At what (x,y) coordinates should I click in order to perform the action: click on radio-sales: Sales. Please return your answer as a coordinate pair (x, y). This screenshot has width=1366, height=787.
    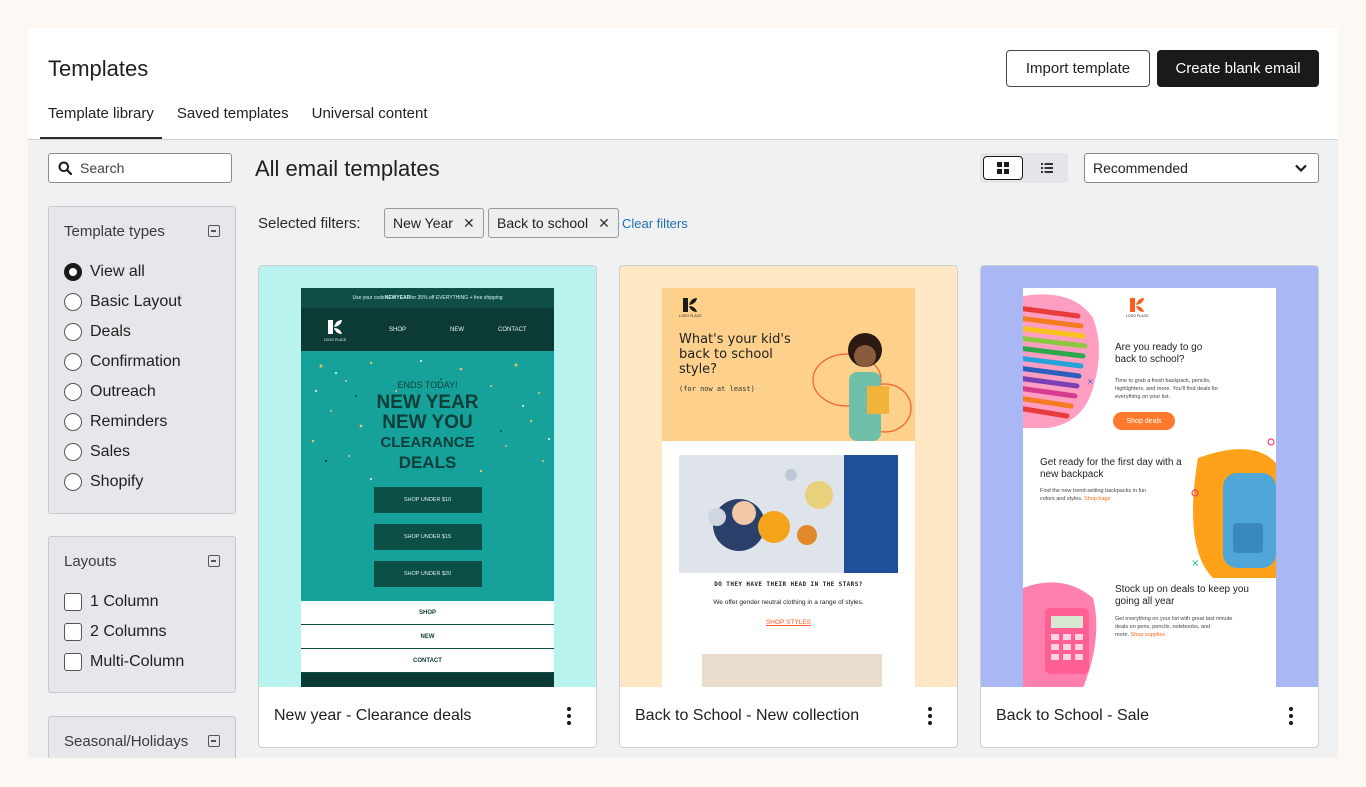
    Looking at the image, I should click on (97, 452).